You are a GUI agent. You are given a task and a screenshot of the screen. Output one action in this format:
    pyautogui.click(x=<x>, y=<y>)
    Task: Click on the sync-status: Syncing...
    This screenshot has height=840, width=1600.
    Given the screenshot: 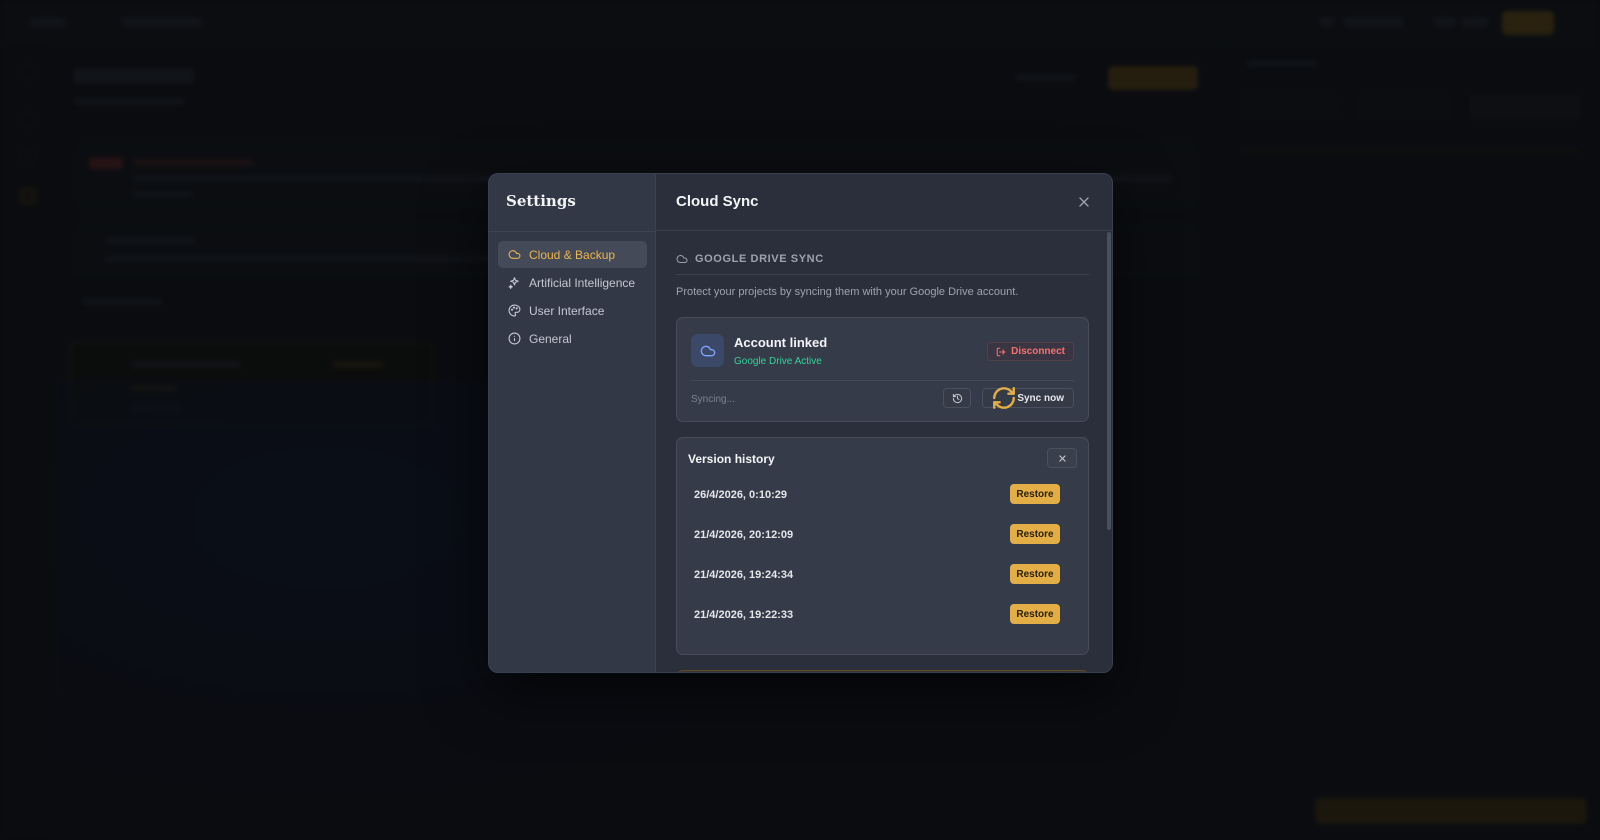 What is the action you would take?
    pyautogui.click(x=713, y=399)
    